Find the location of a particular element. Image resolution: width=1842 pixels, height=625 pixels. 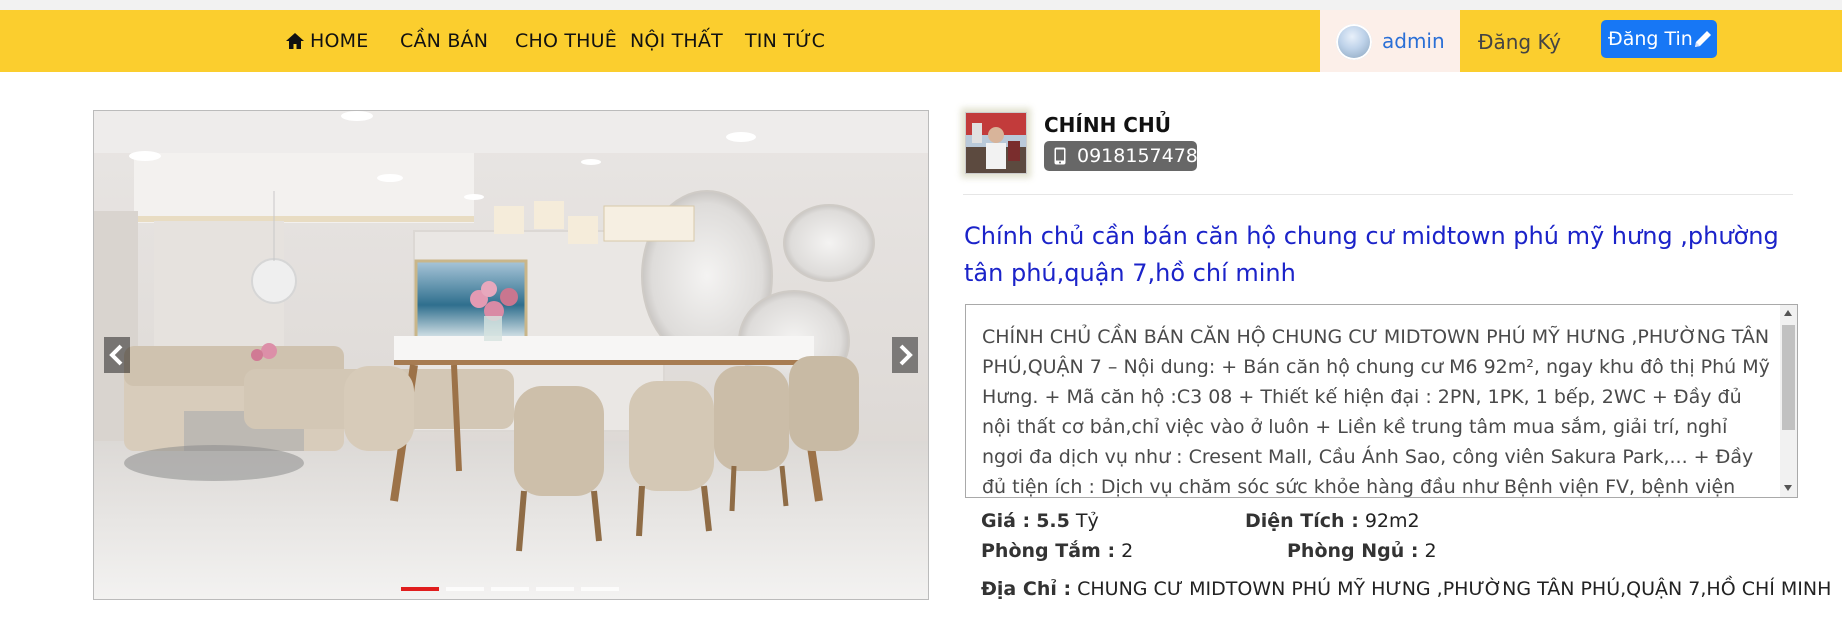

area-info: Diện Tích : 92m2 is located at coordinates (1332, 521).